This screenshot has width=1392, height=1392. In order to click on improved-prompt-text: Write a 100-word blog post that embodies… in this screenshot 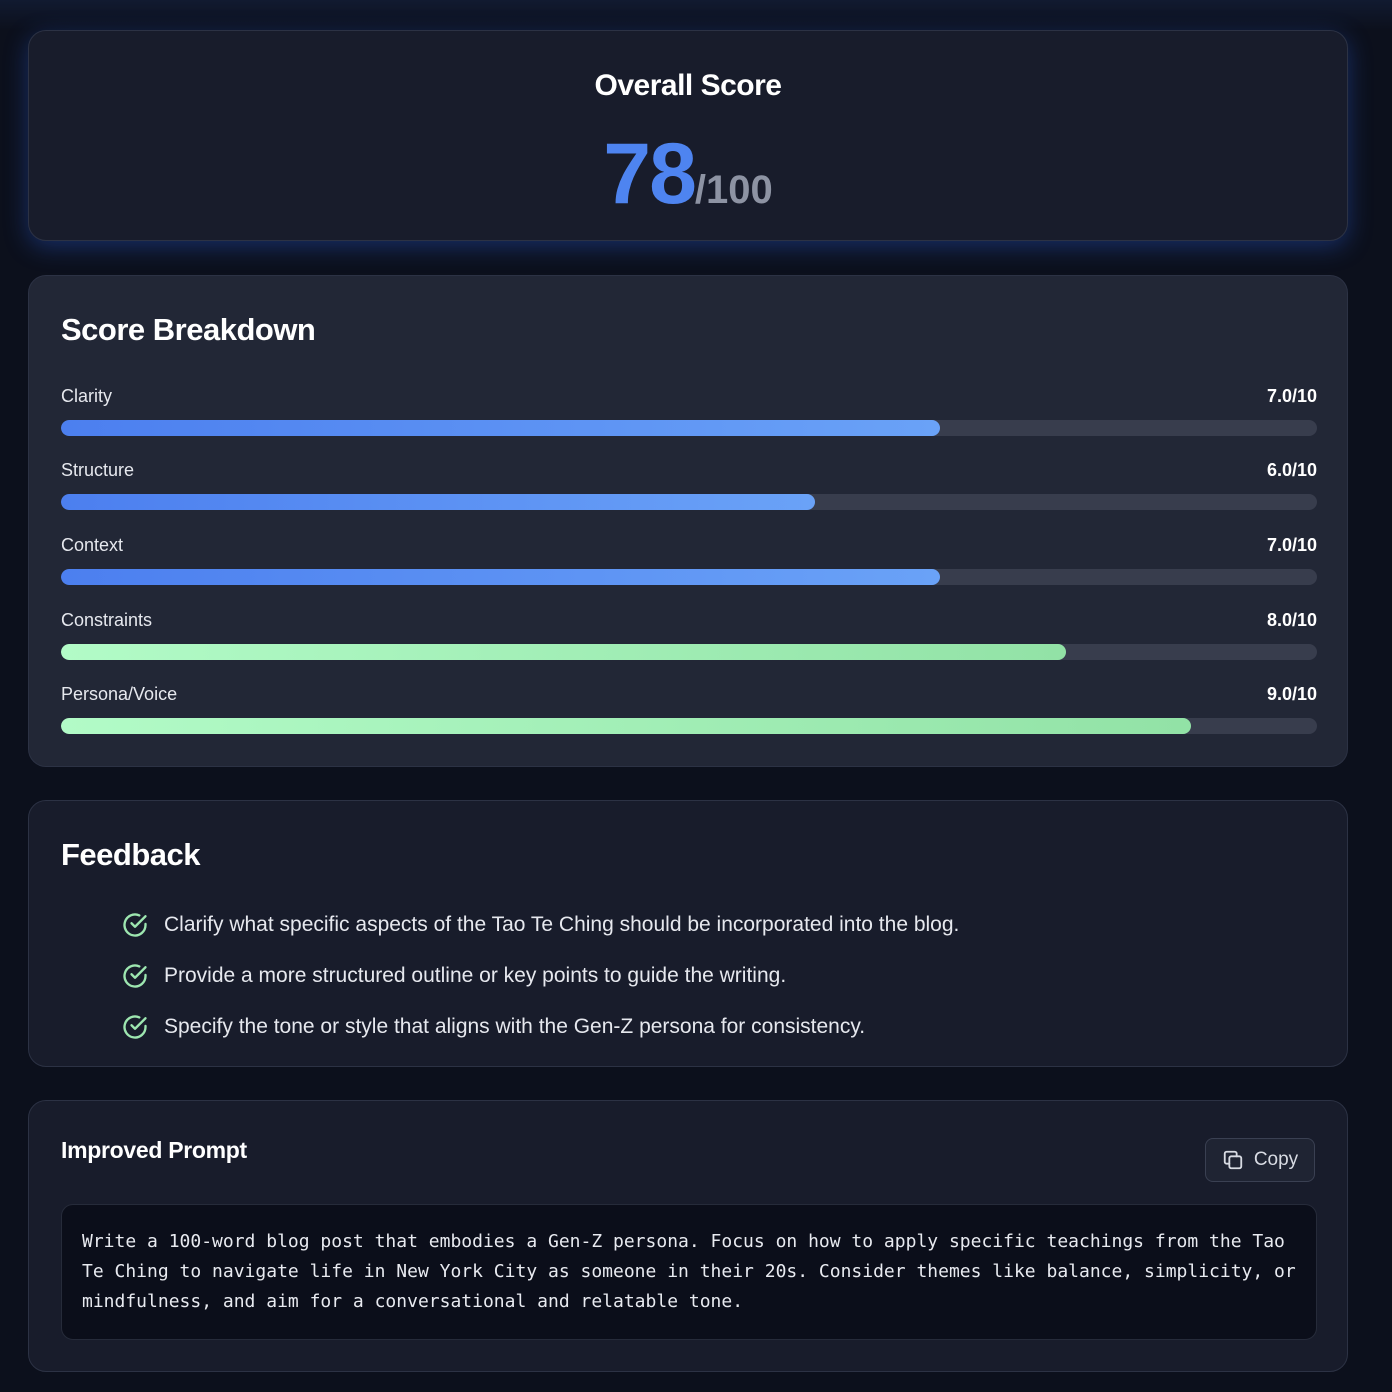, I will do `click(689, 1272)`.